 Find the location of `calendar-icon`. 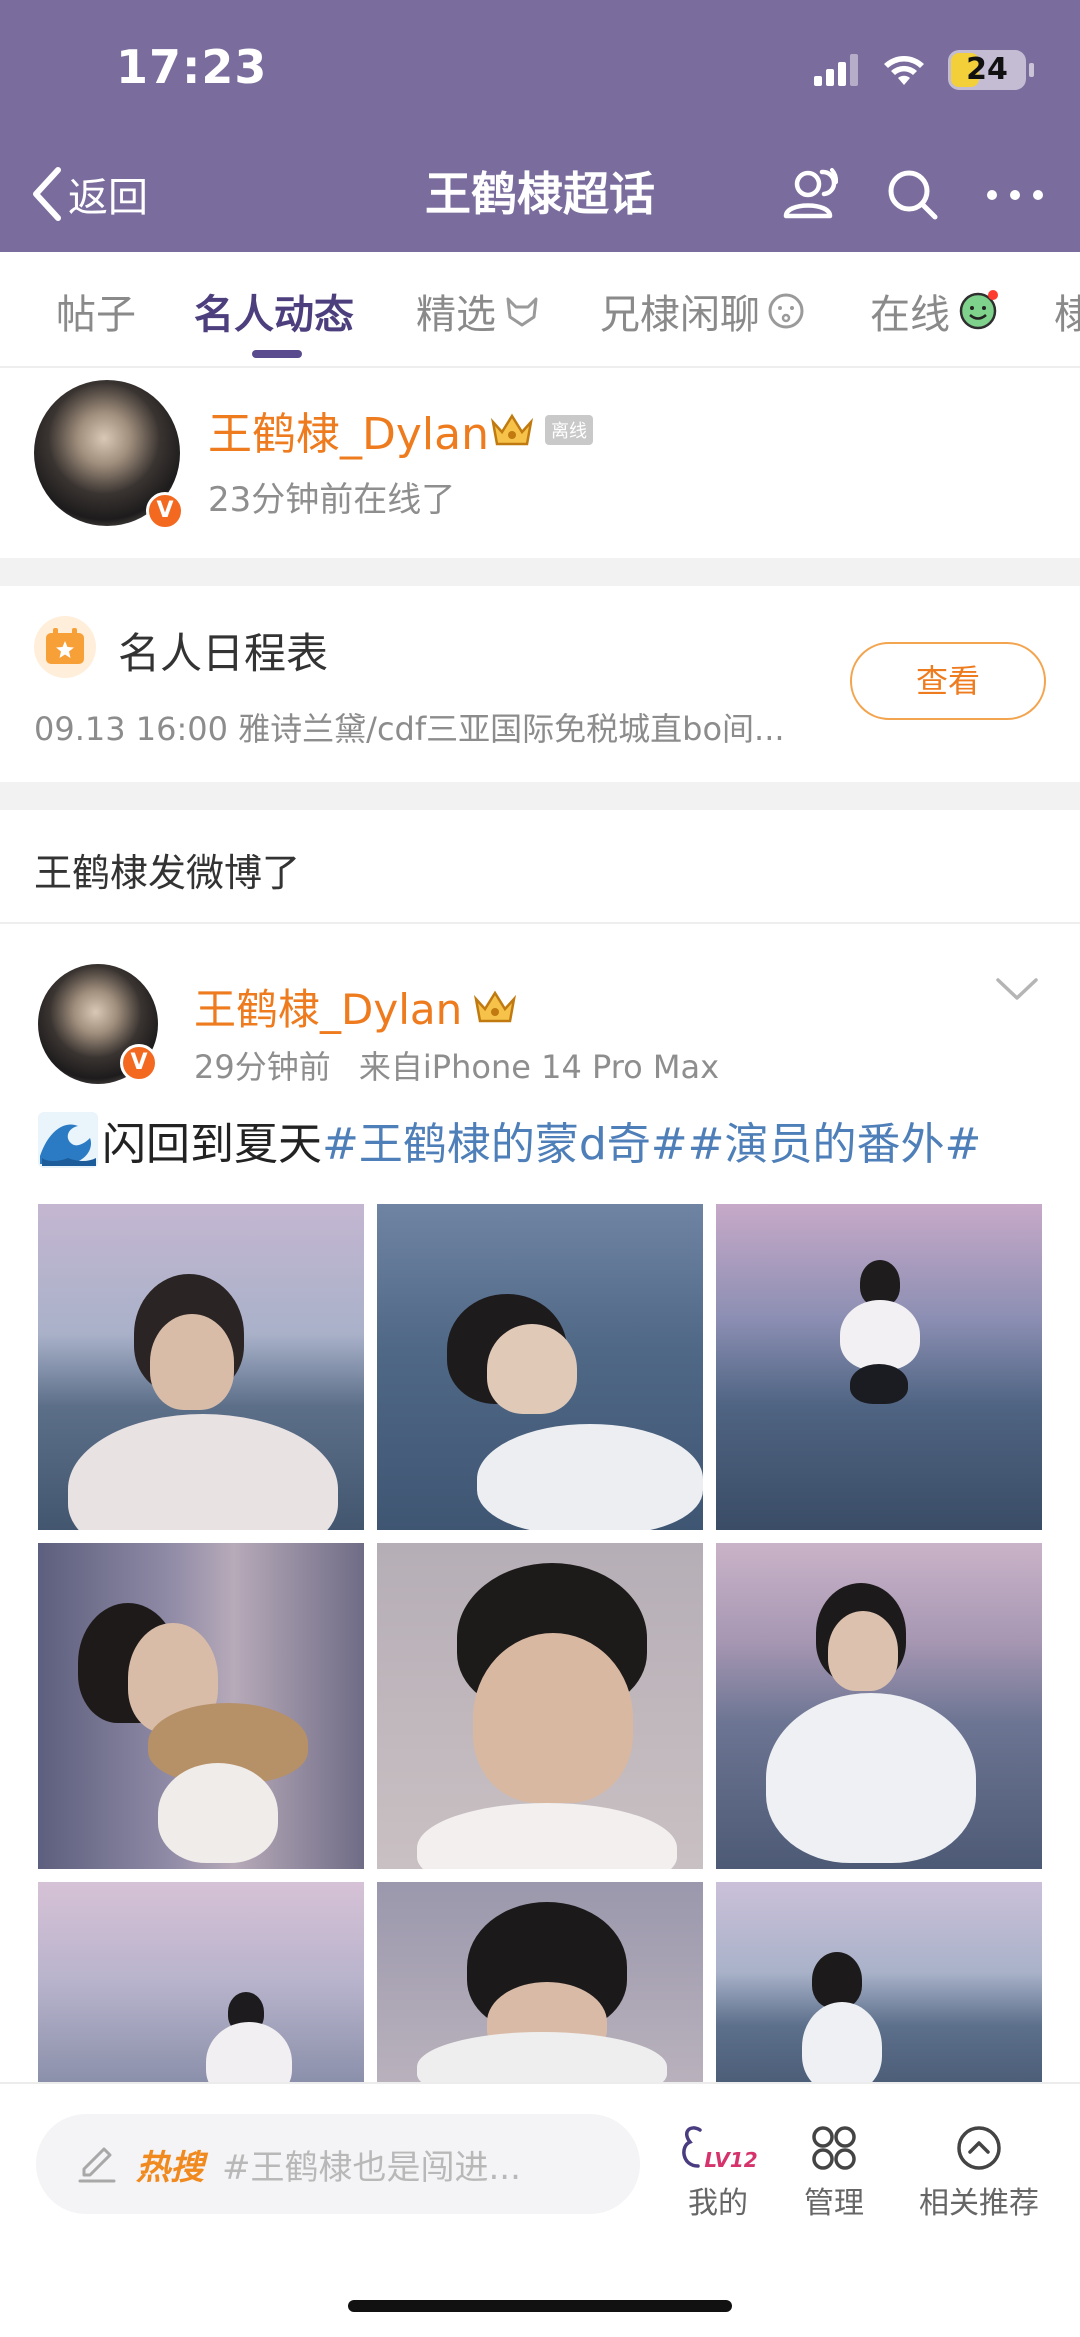

calendar-icon is located at coordinates (65, 646).